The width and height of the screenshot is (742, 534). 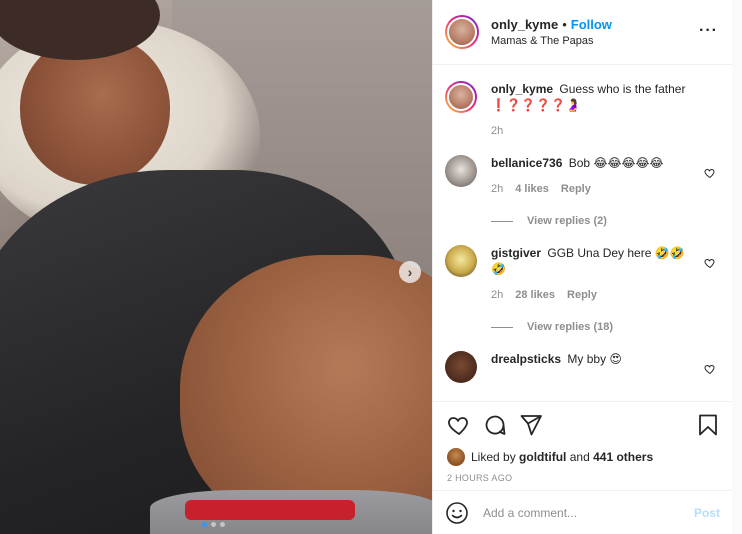 What do you see at coordinates (567, 221) in the screenshot?
I see `view-replies-label: View replies (2)` at bounding box center [567, 221].